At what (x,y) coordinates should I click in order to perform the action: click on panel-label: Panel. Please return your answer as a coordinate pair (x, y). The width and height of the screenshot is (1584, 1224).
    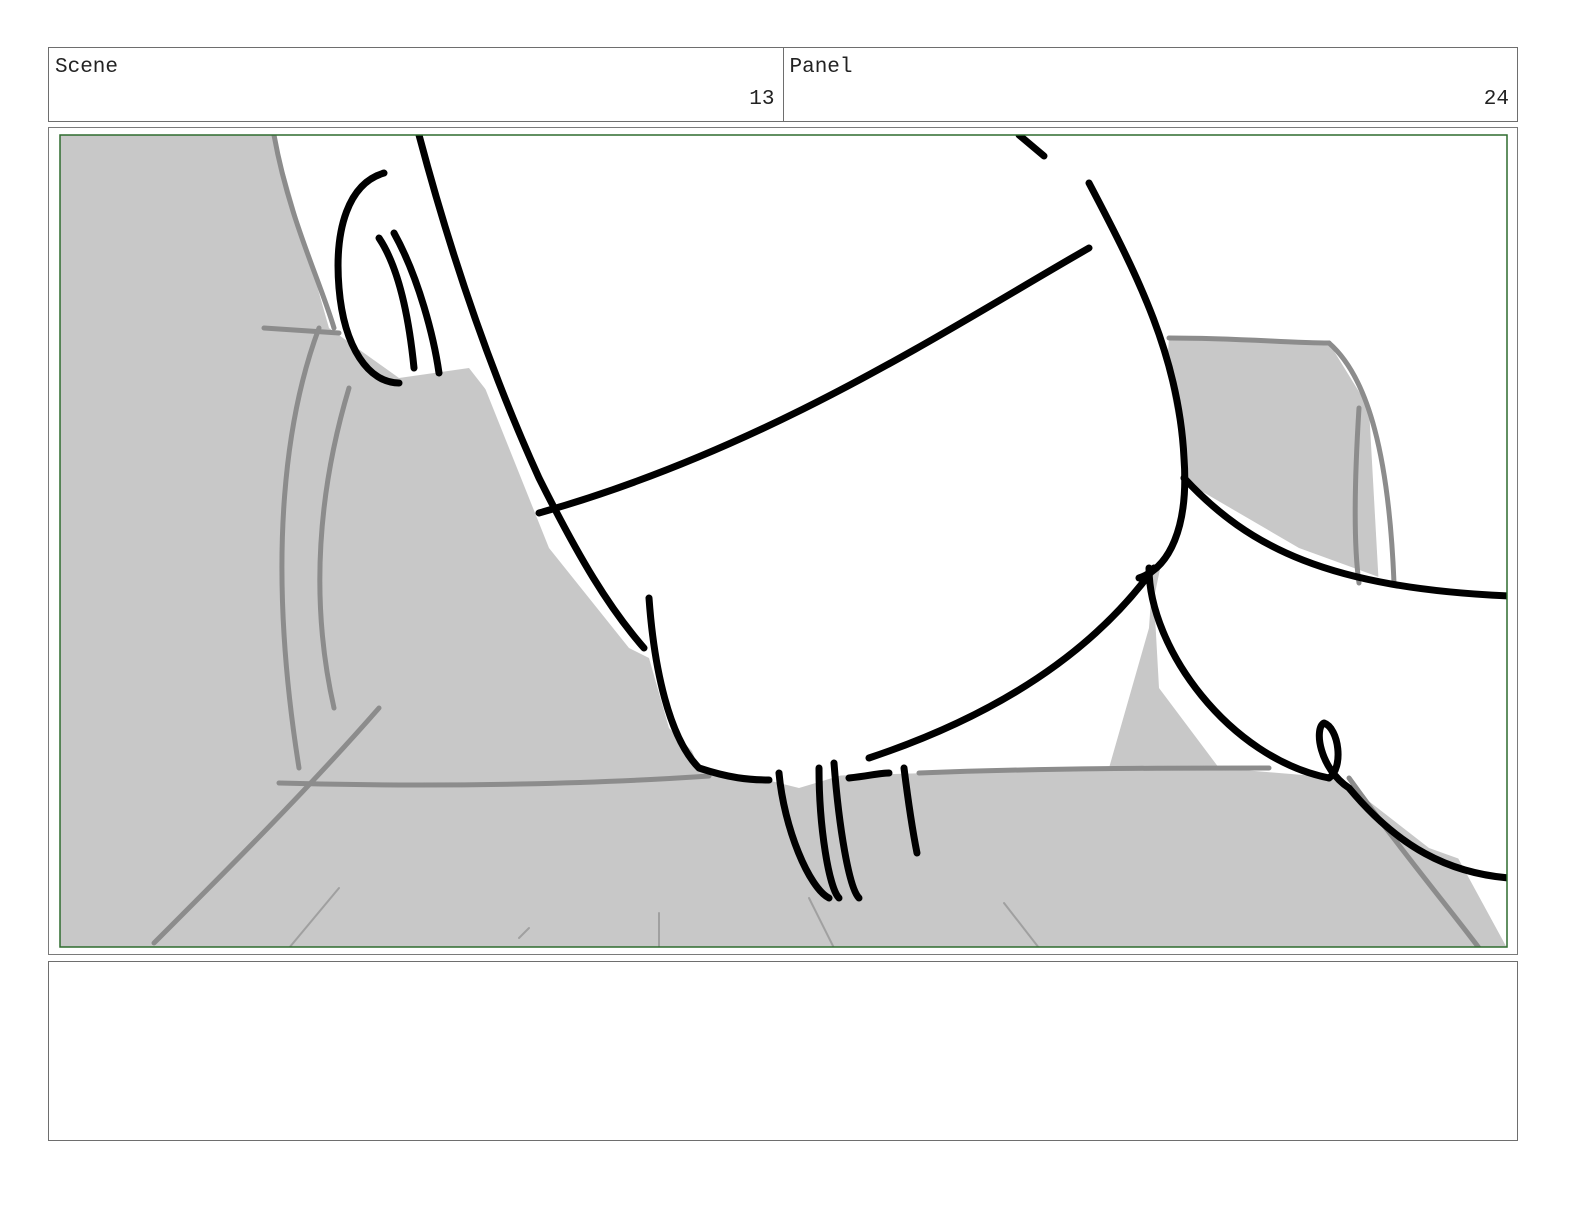
    Looking at the image, I should click on (821, 67).